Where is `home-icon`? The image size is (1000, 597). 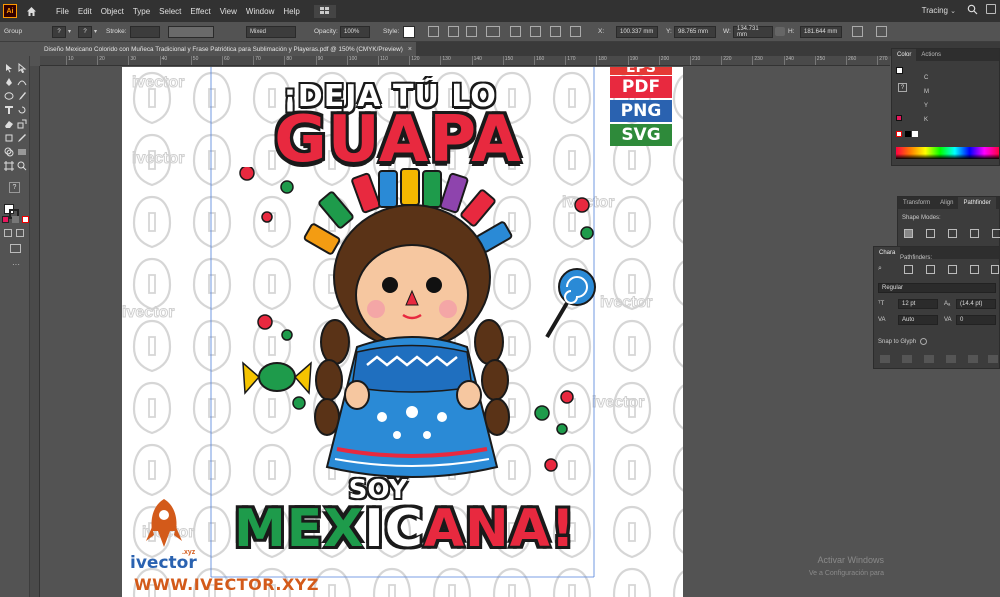
home-icon is located at coordinates (31, 11).